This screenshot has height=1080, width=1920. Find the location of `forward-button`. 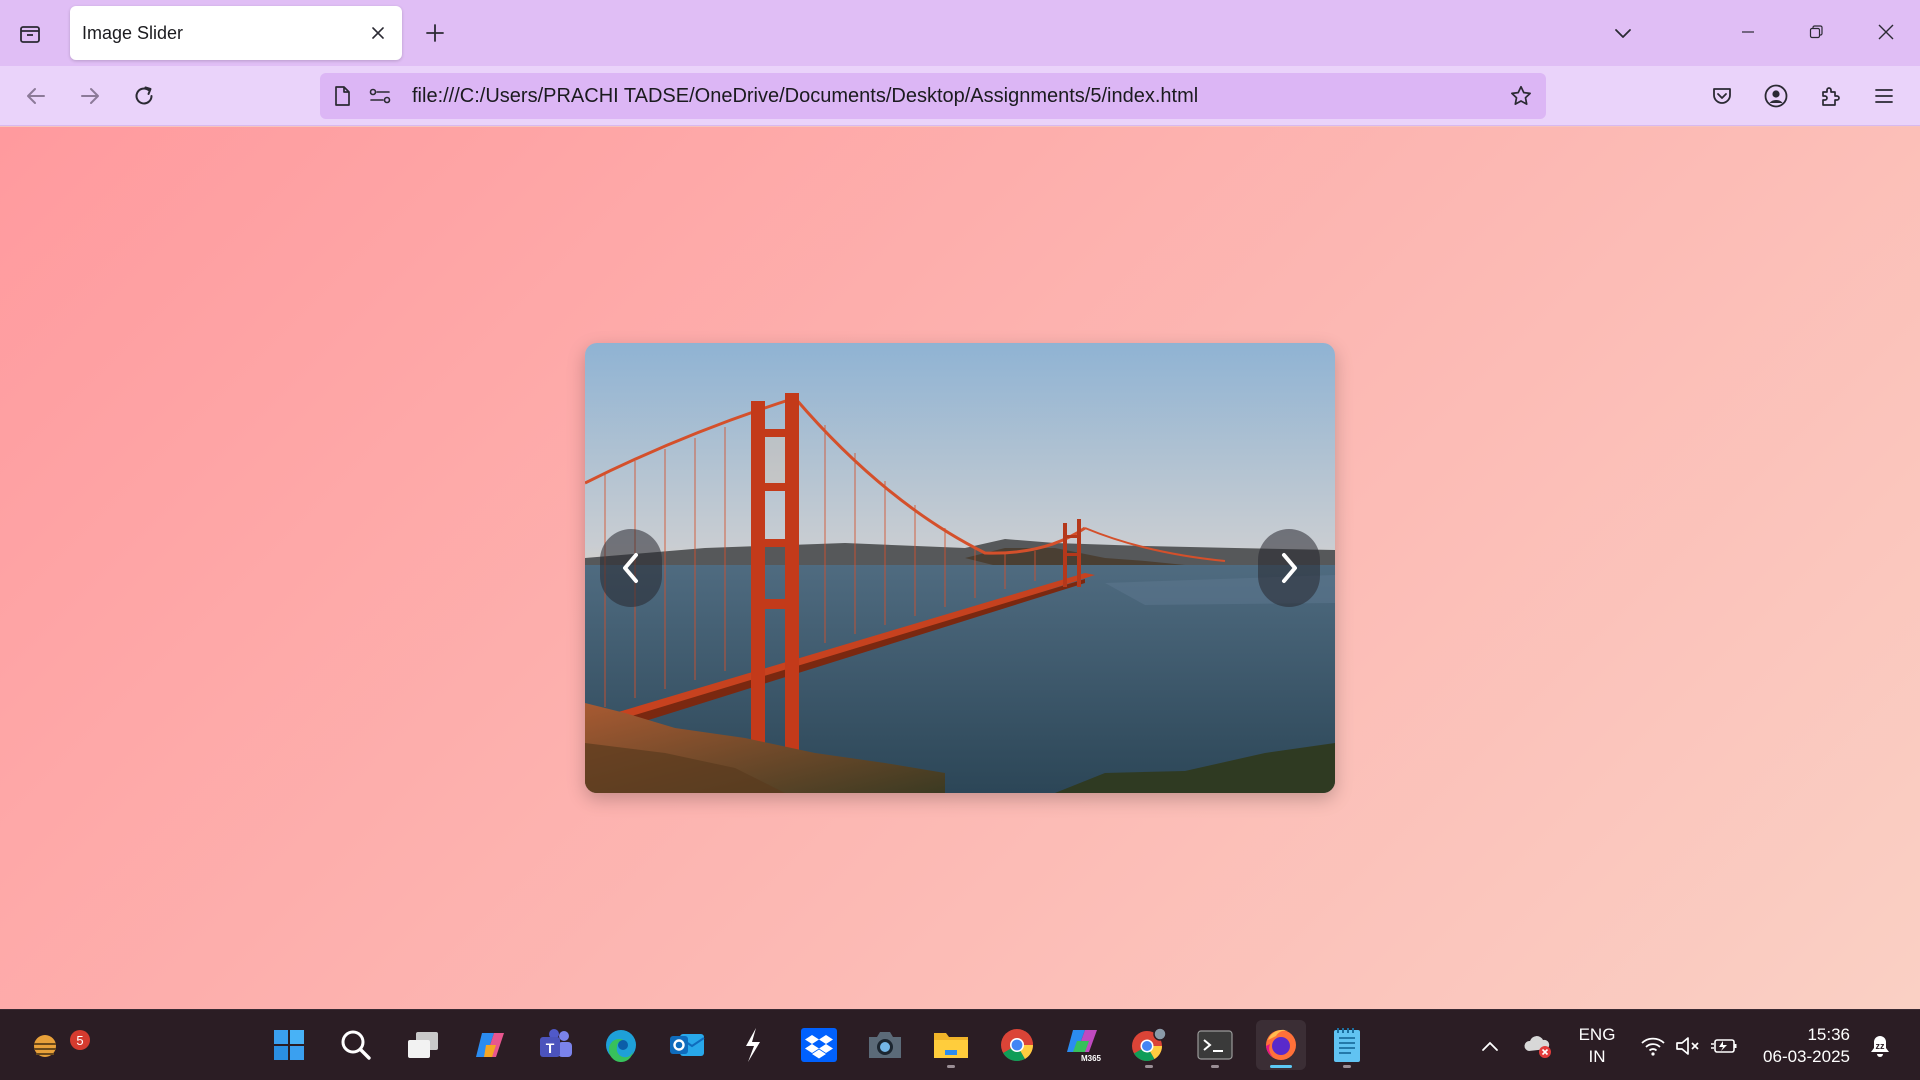

forward-button is located at coordinates (90, 96).